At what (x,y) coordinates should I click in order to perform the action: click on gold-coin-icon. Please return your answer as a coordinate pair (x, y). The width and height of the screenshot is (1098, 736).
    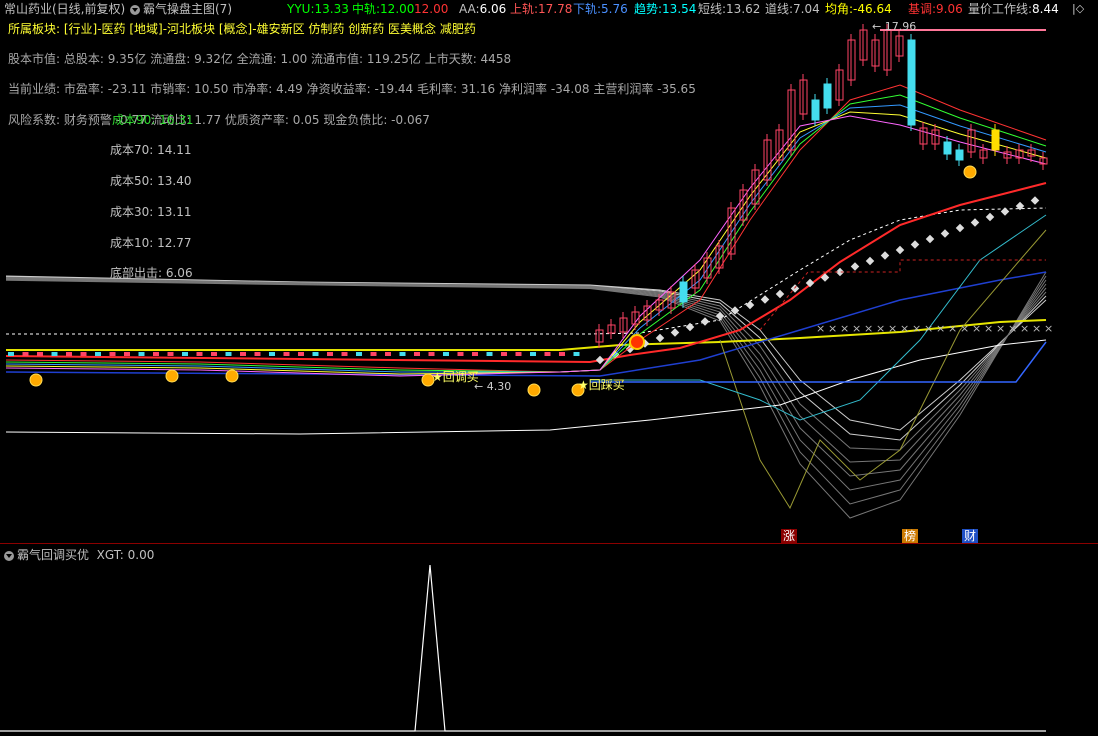
    Looking at the image, I should click on (970, 172).